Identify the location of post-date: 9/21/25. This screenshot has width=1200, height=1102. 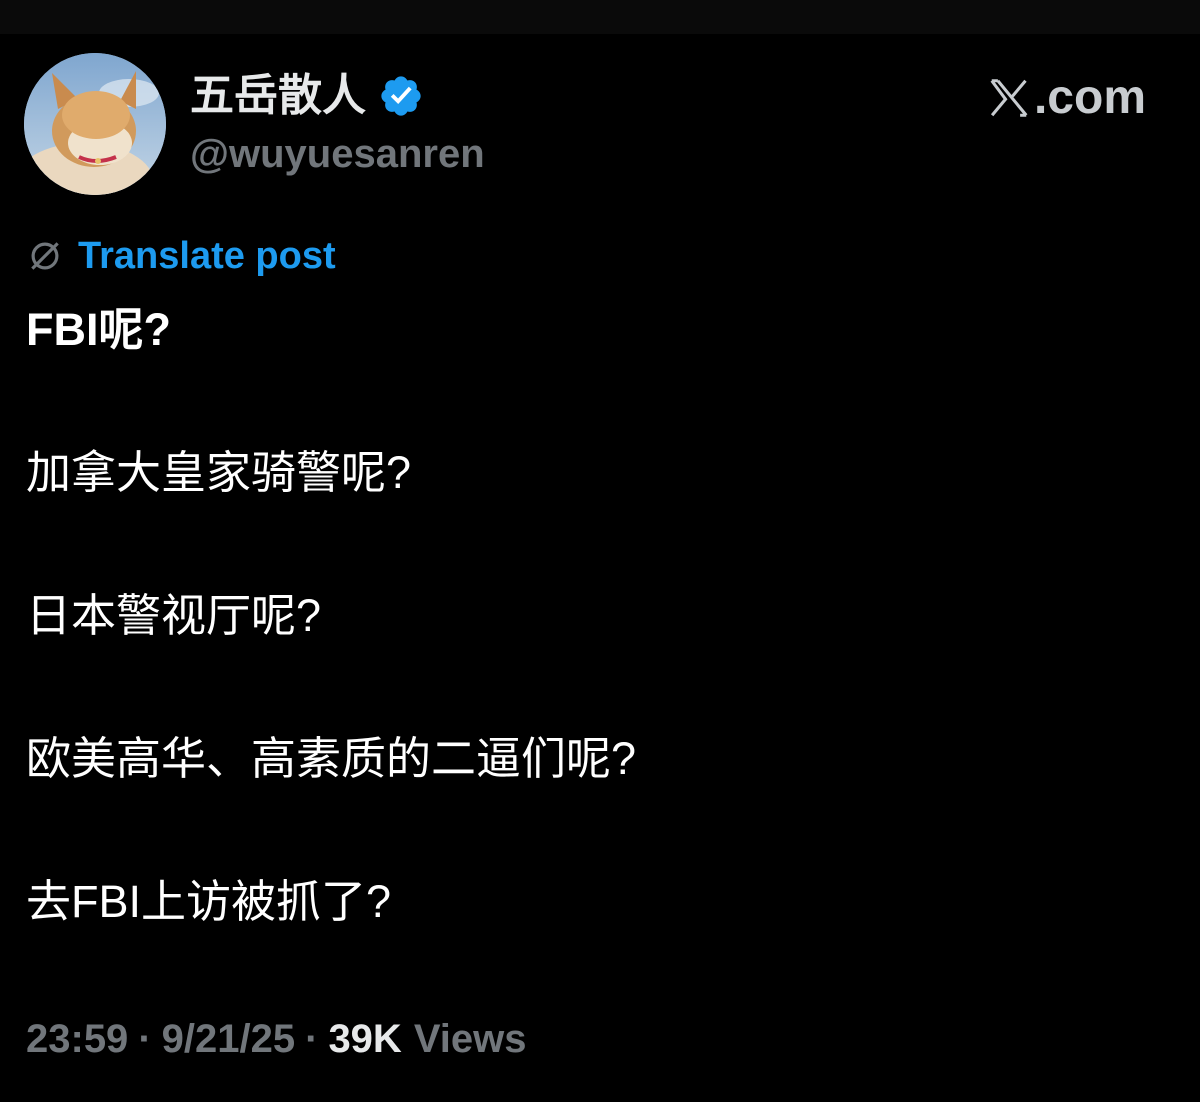
(228, 1039).